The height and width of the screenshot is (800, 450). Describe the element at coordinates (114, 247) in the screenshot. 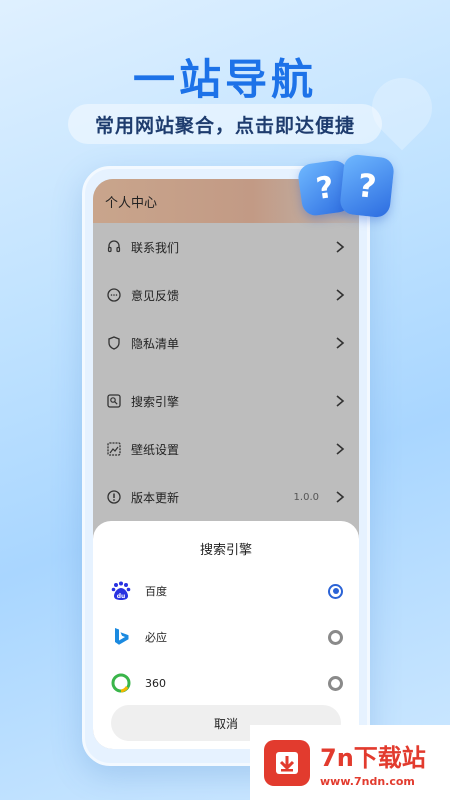

I see `headset-icon` at that location.